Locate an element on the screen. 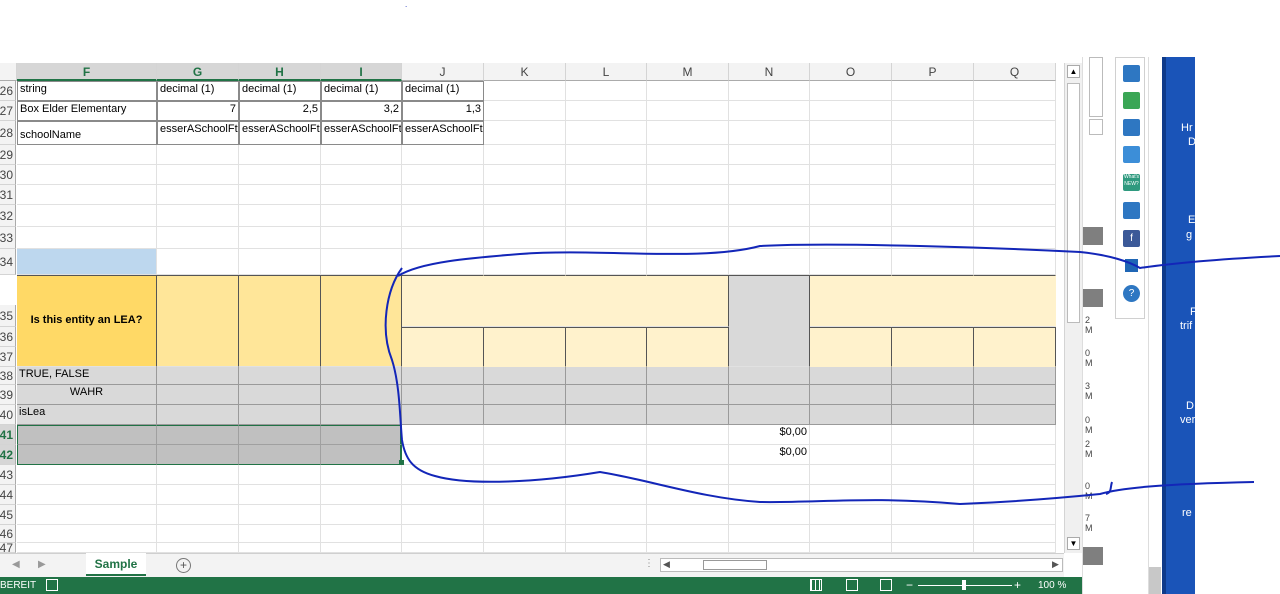 The height and width of the screenshot is (594, 1280). cell-j35 is located at coordinates (443, 301).